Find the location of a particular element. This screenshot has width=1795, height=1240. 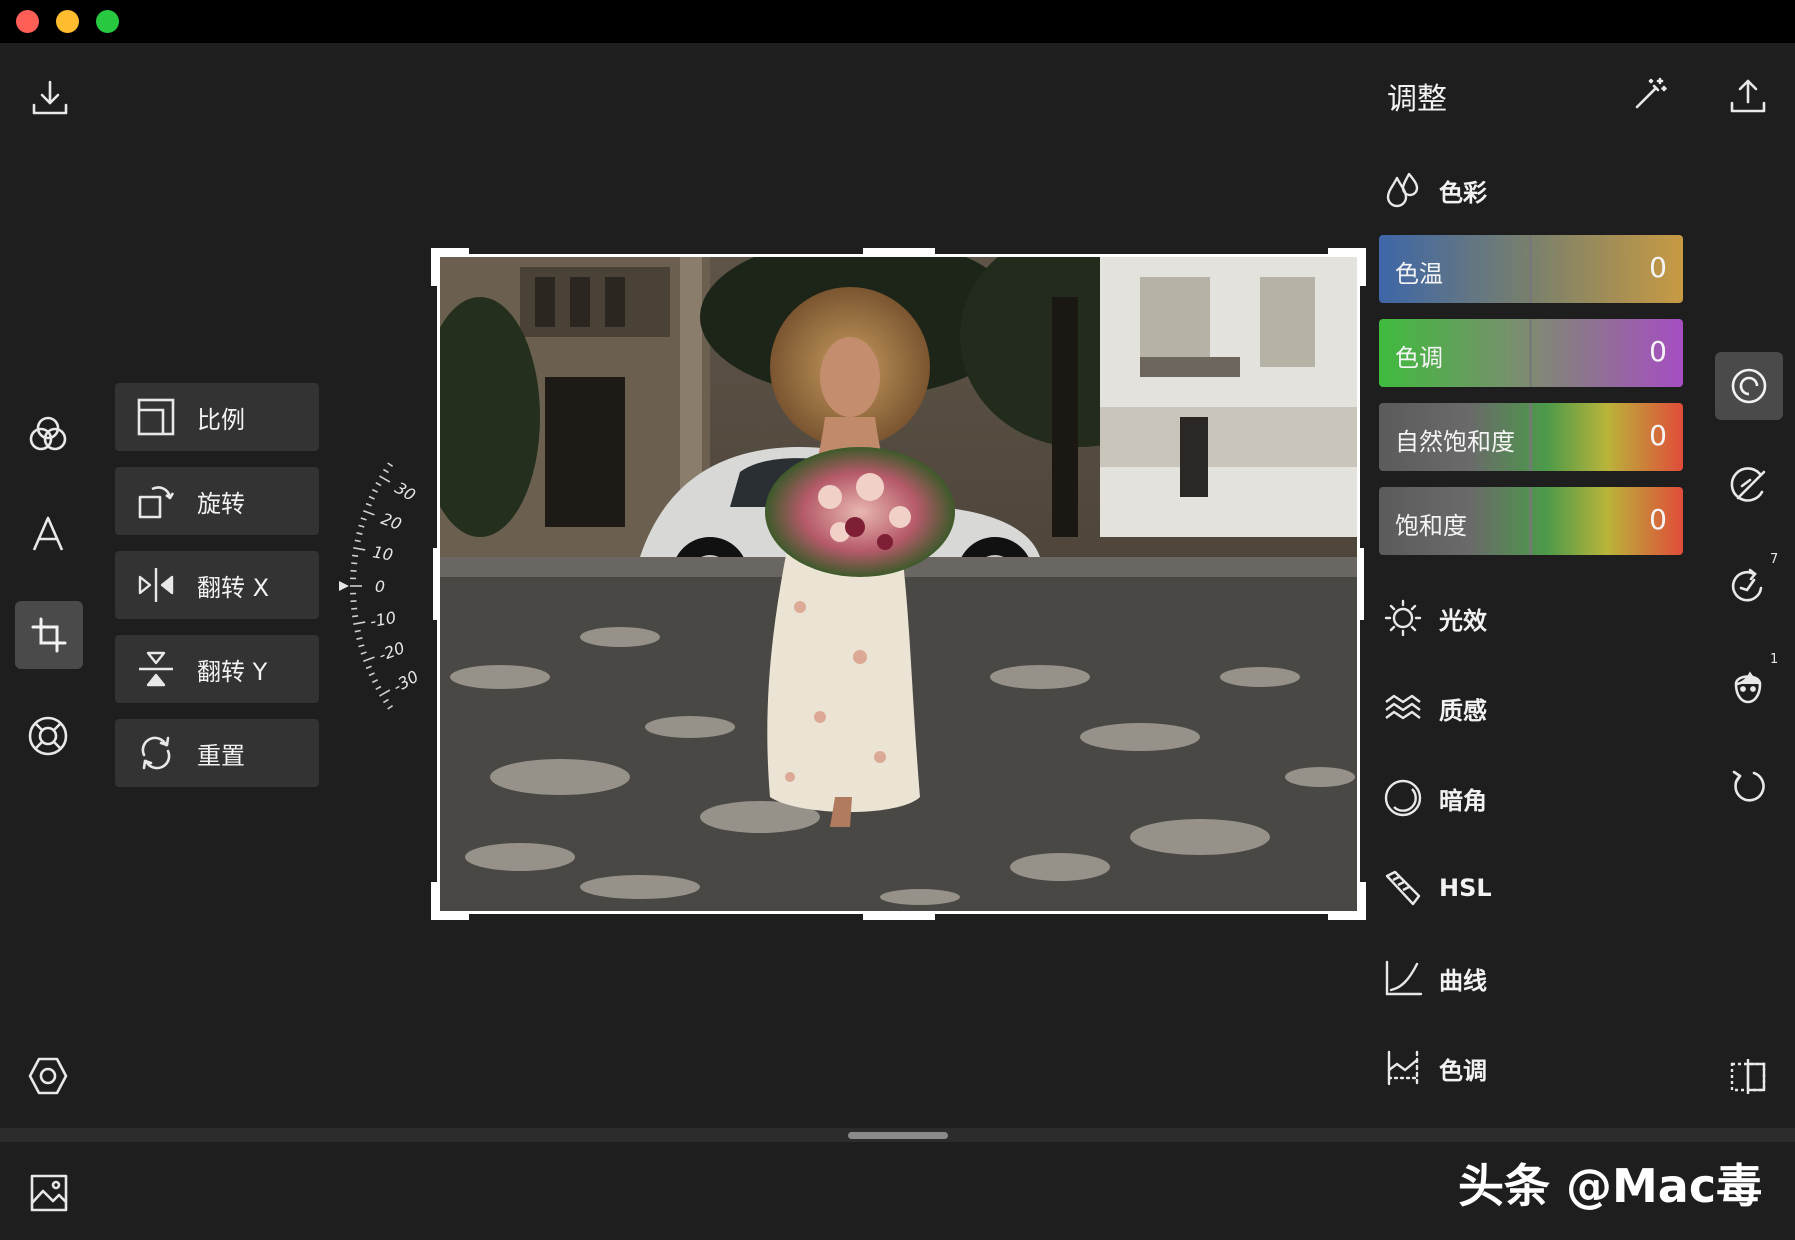

color-filters-icon is located at coordinates (48, 434).